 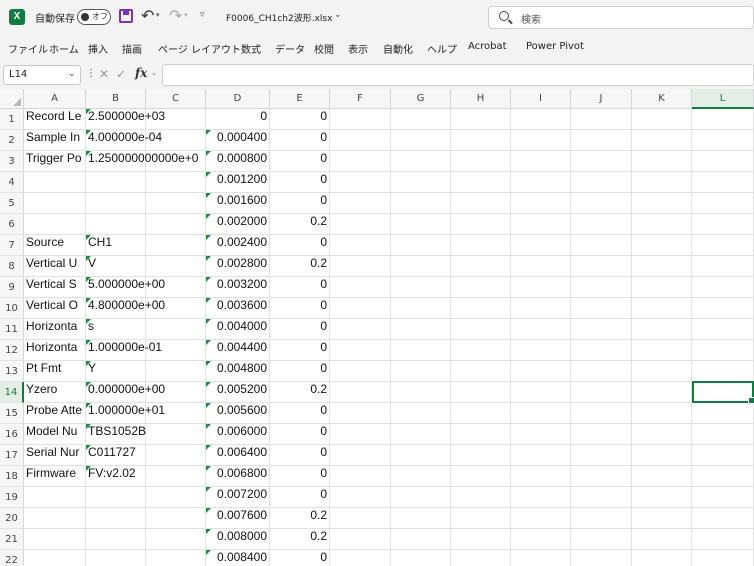 What do you see at coordinates (55, 434) in the screenshot?
I see `cell-a: Model Nu` at bounding box center [55, 434].